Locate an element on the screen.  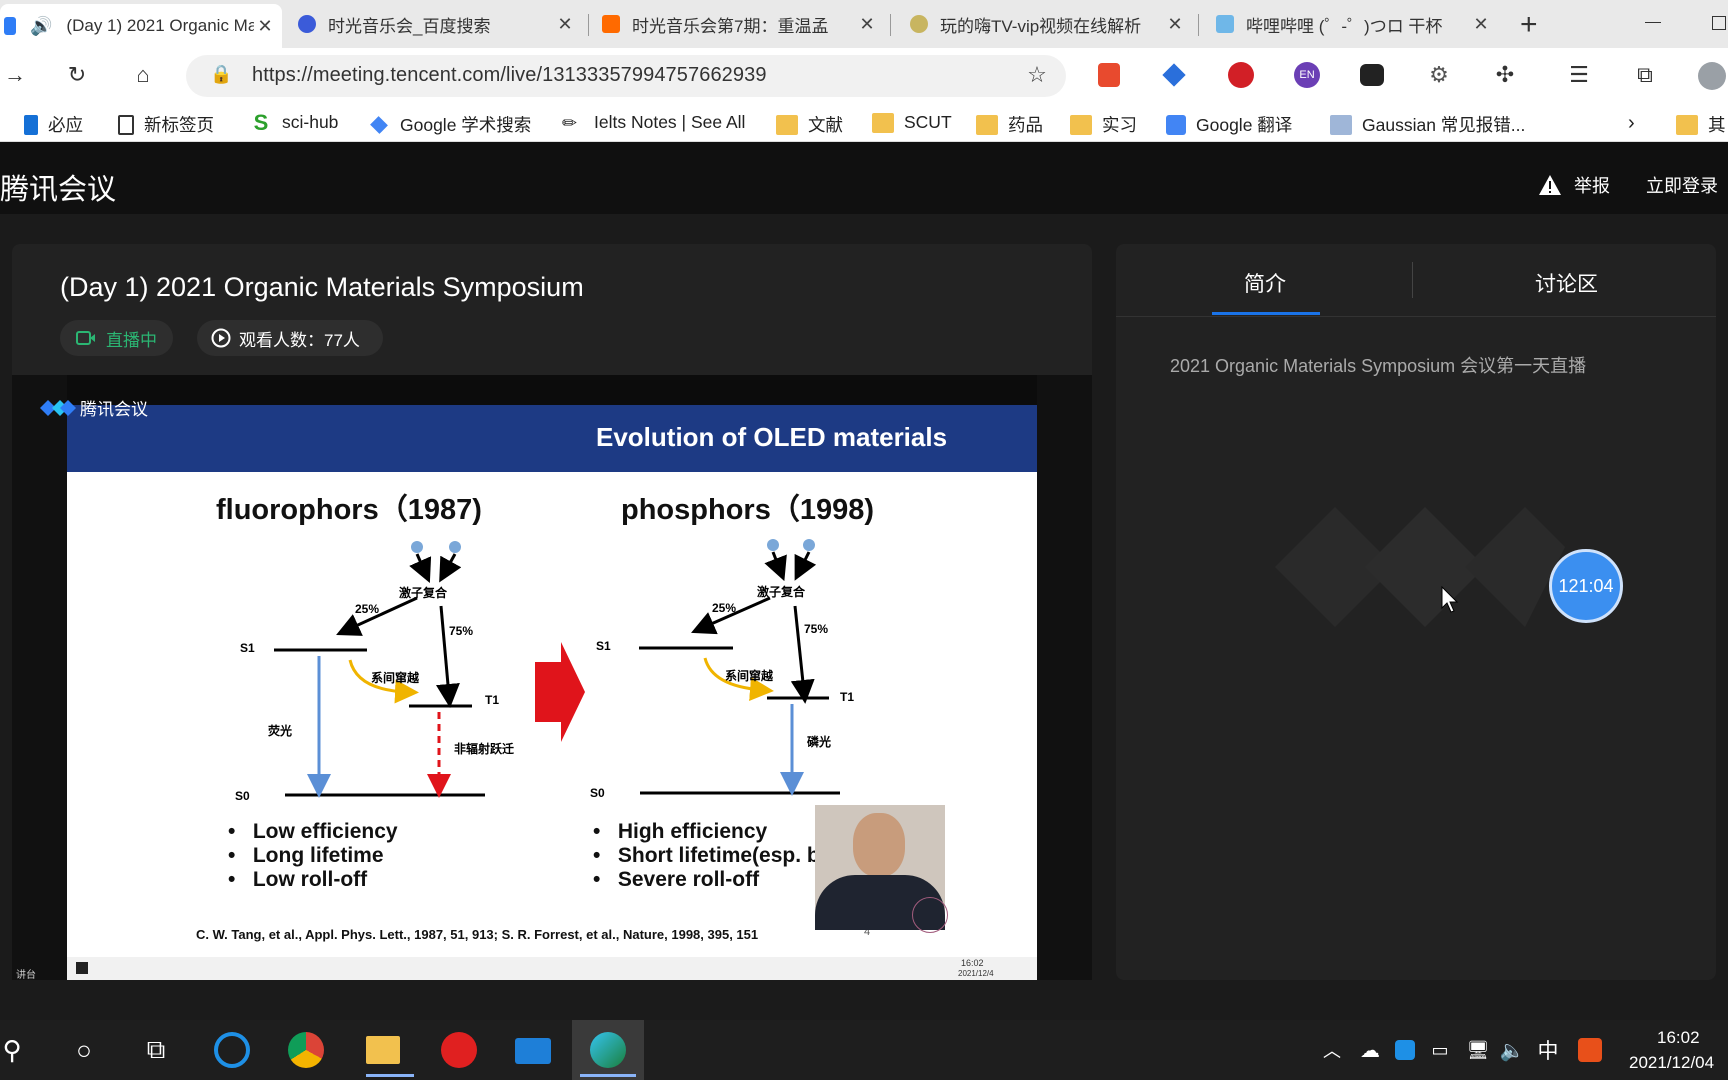
tray-app-icon is located at coordinates (1405, 1050).